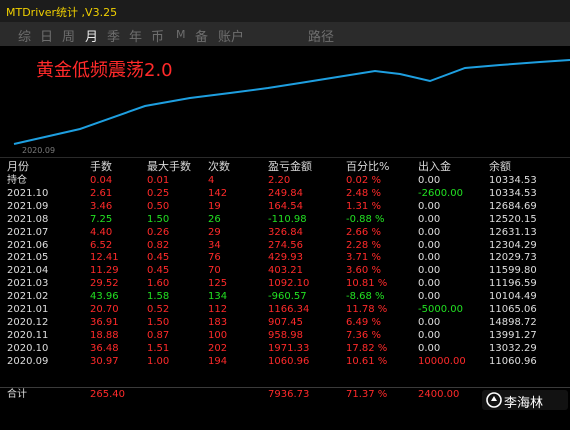  What do you see at coordinates (367, 361) in the screenshot?
I see `cell-percent: 10.61 %` at bounding box center [367, 361].